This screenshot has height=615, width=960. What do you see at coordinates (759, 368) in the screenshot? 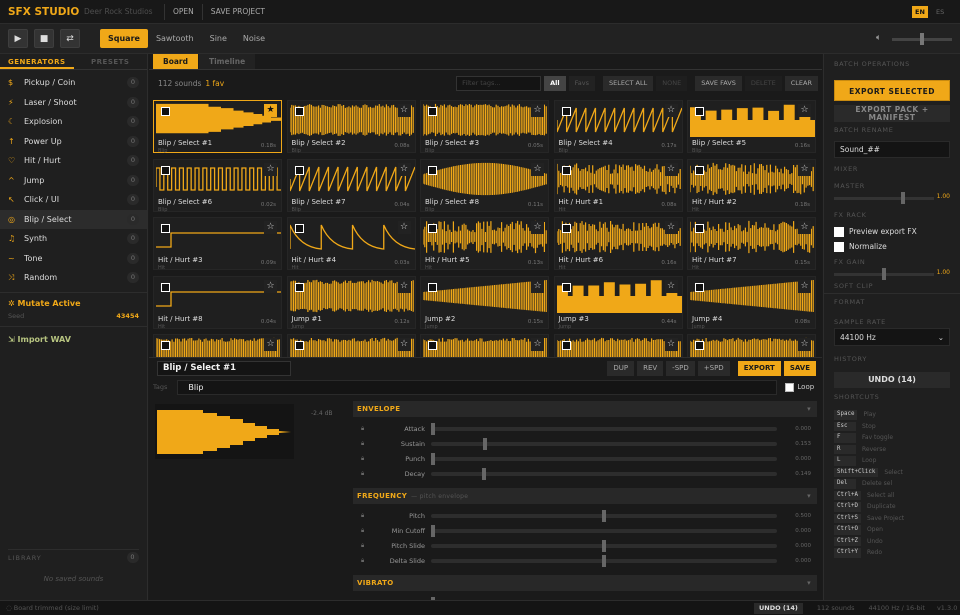
I see `export-button: EXPORT` at bounding box center [759, 368].